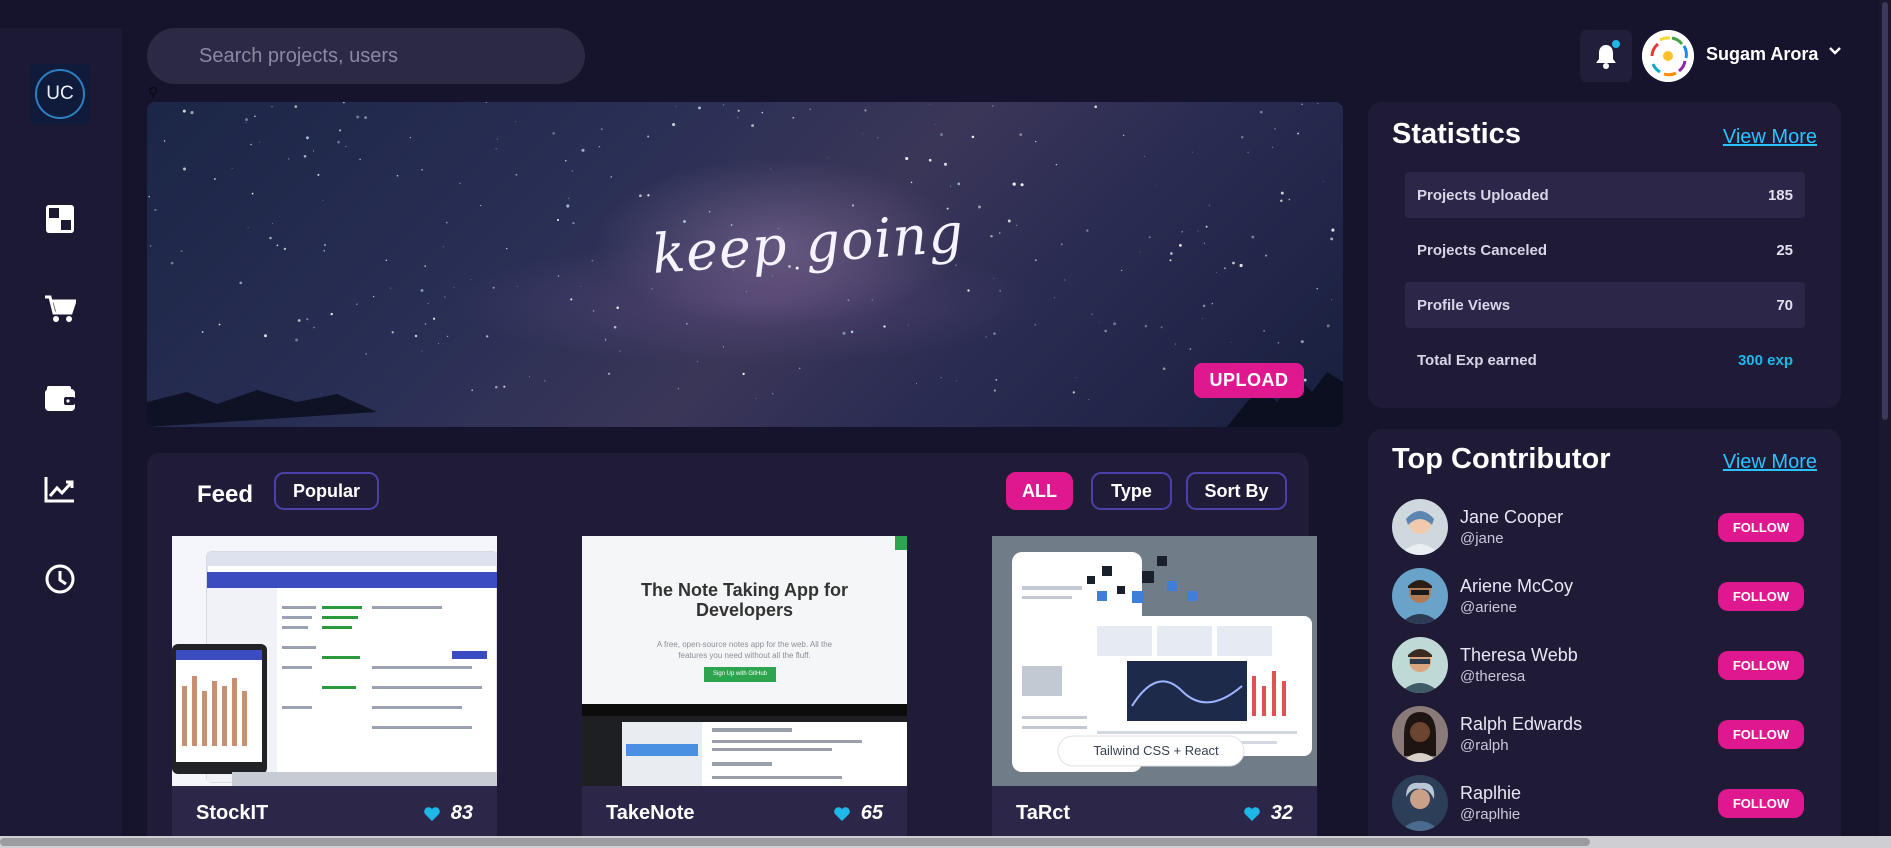  Describe the element at coordinates (326, 491) in the screenshot. I see `popular-pill: Popular` at that location.